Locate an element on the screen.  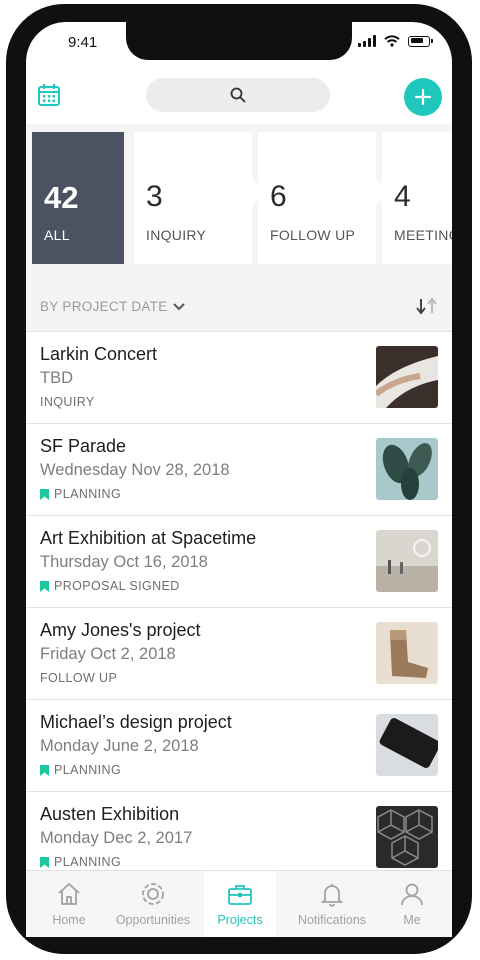
top-bar is located at coordinates (239, 99).